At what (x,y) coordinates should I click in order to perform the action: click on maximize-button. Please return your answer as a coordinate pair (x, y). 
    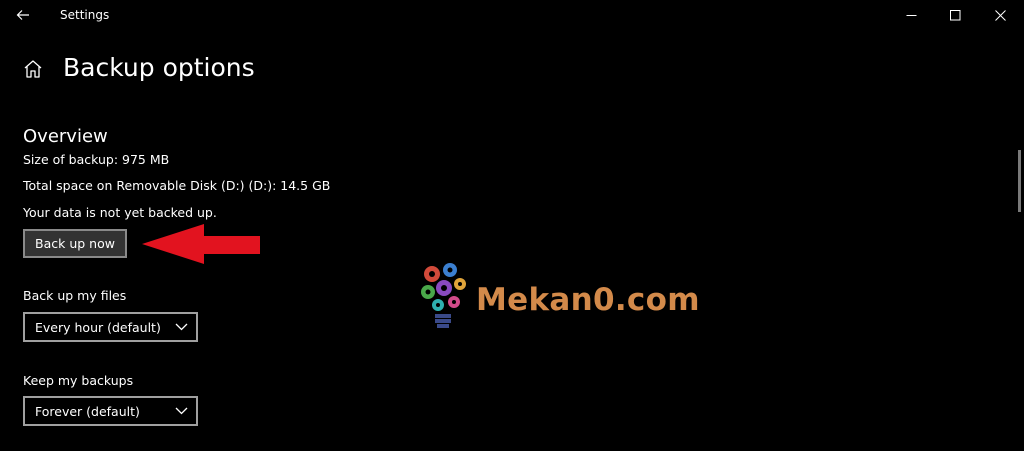
    Looking at the image, I should click on (955, 15).